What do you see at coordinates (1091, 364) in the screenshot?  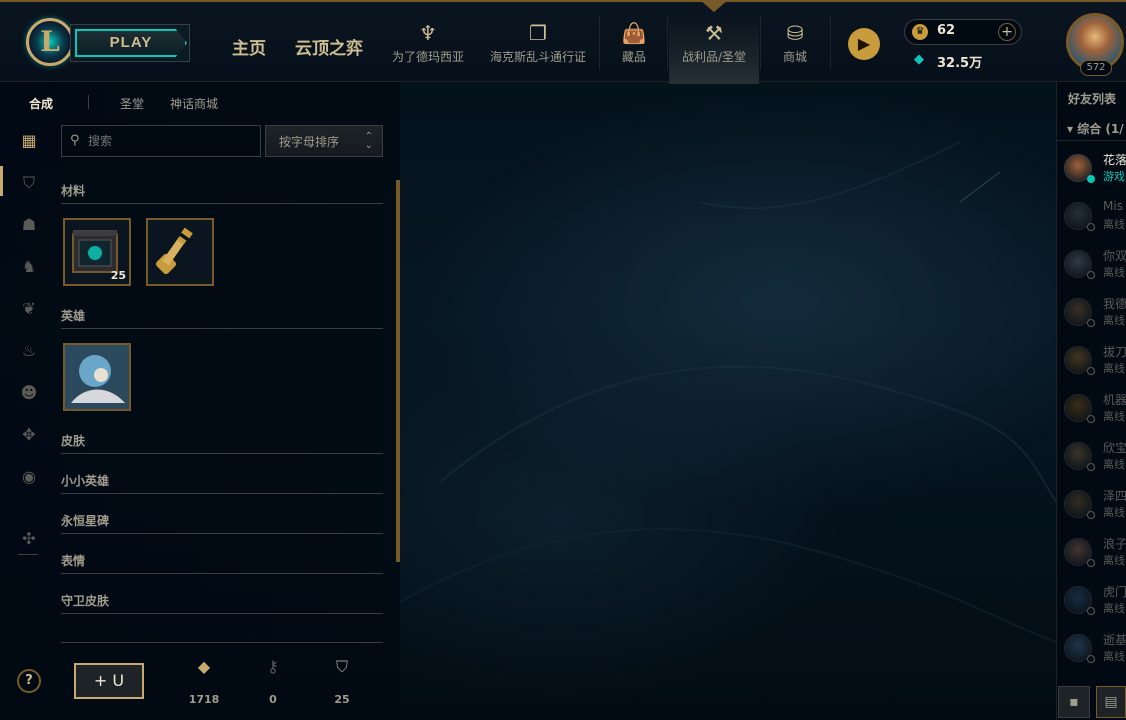 I see `friend-row: 拔刀 离线` at bounding box center [1091, 364].